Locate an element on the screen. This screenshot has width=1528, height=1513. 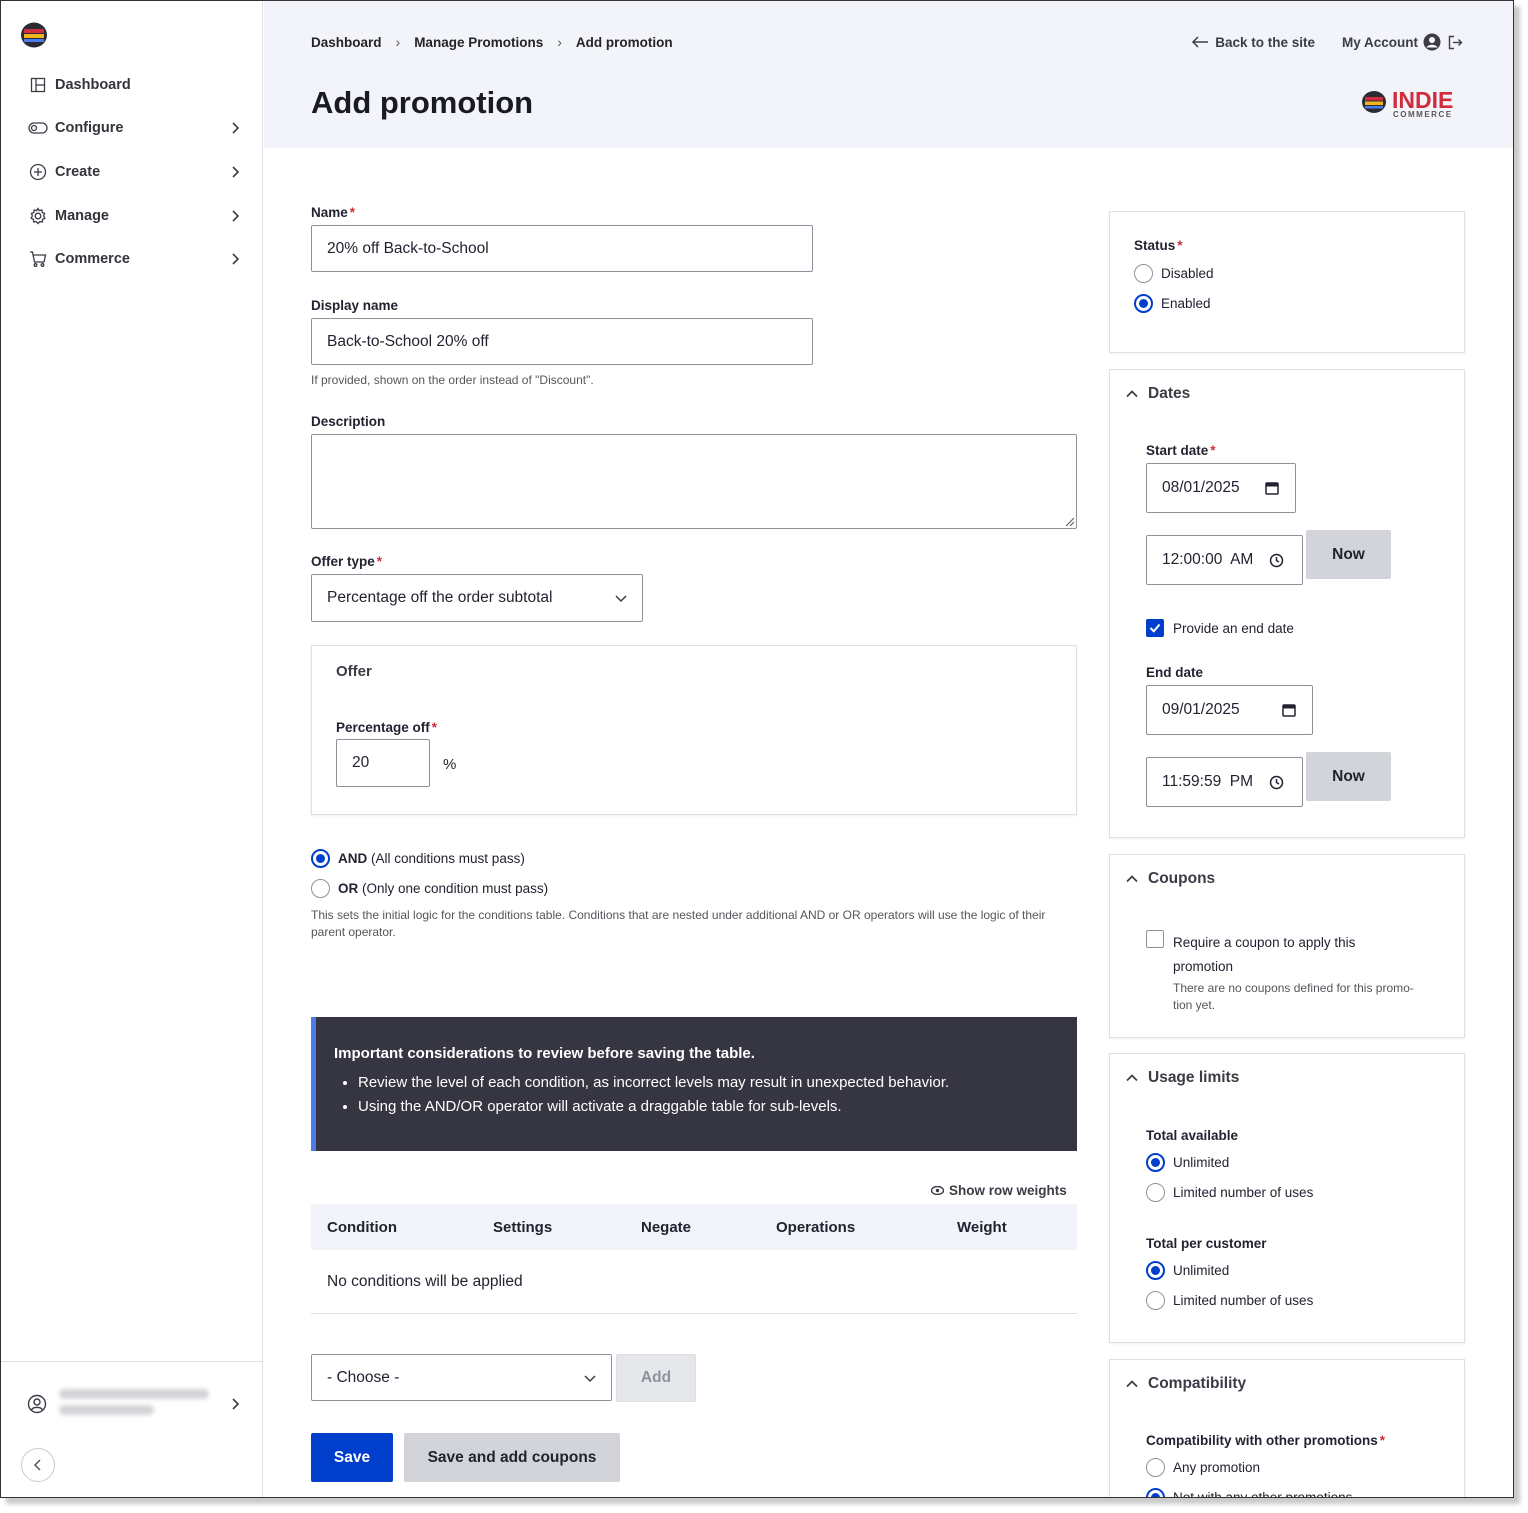
end-date-label: End date is located at coordinates (1175, 672).